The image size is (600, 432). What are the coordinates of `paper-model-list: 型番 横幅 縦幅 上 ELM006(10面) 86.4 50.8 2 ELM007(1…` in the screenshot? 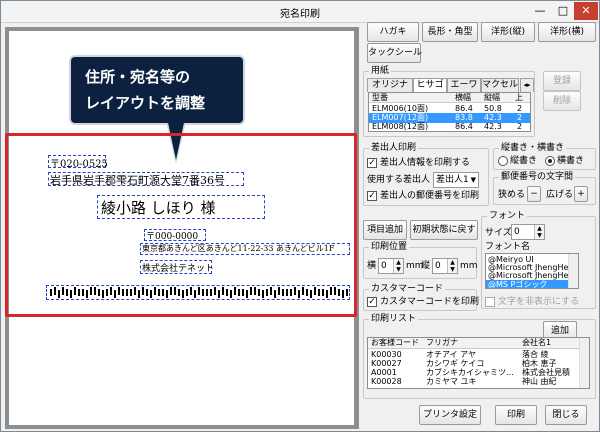 It's located at (449, 112).